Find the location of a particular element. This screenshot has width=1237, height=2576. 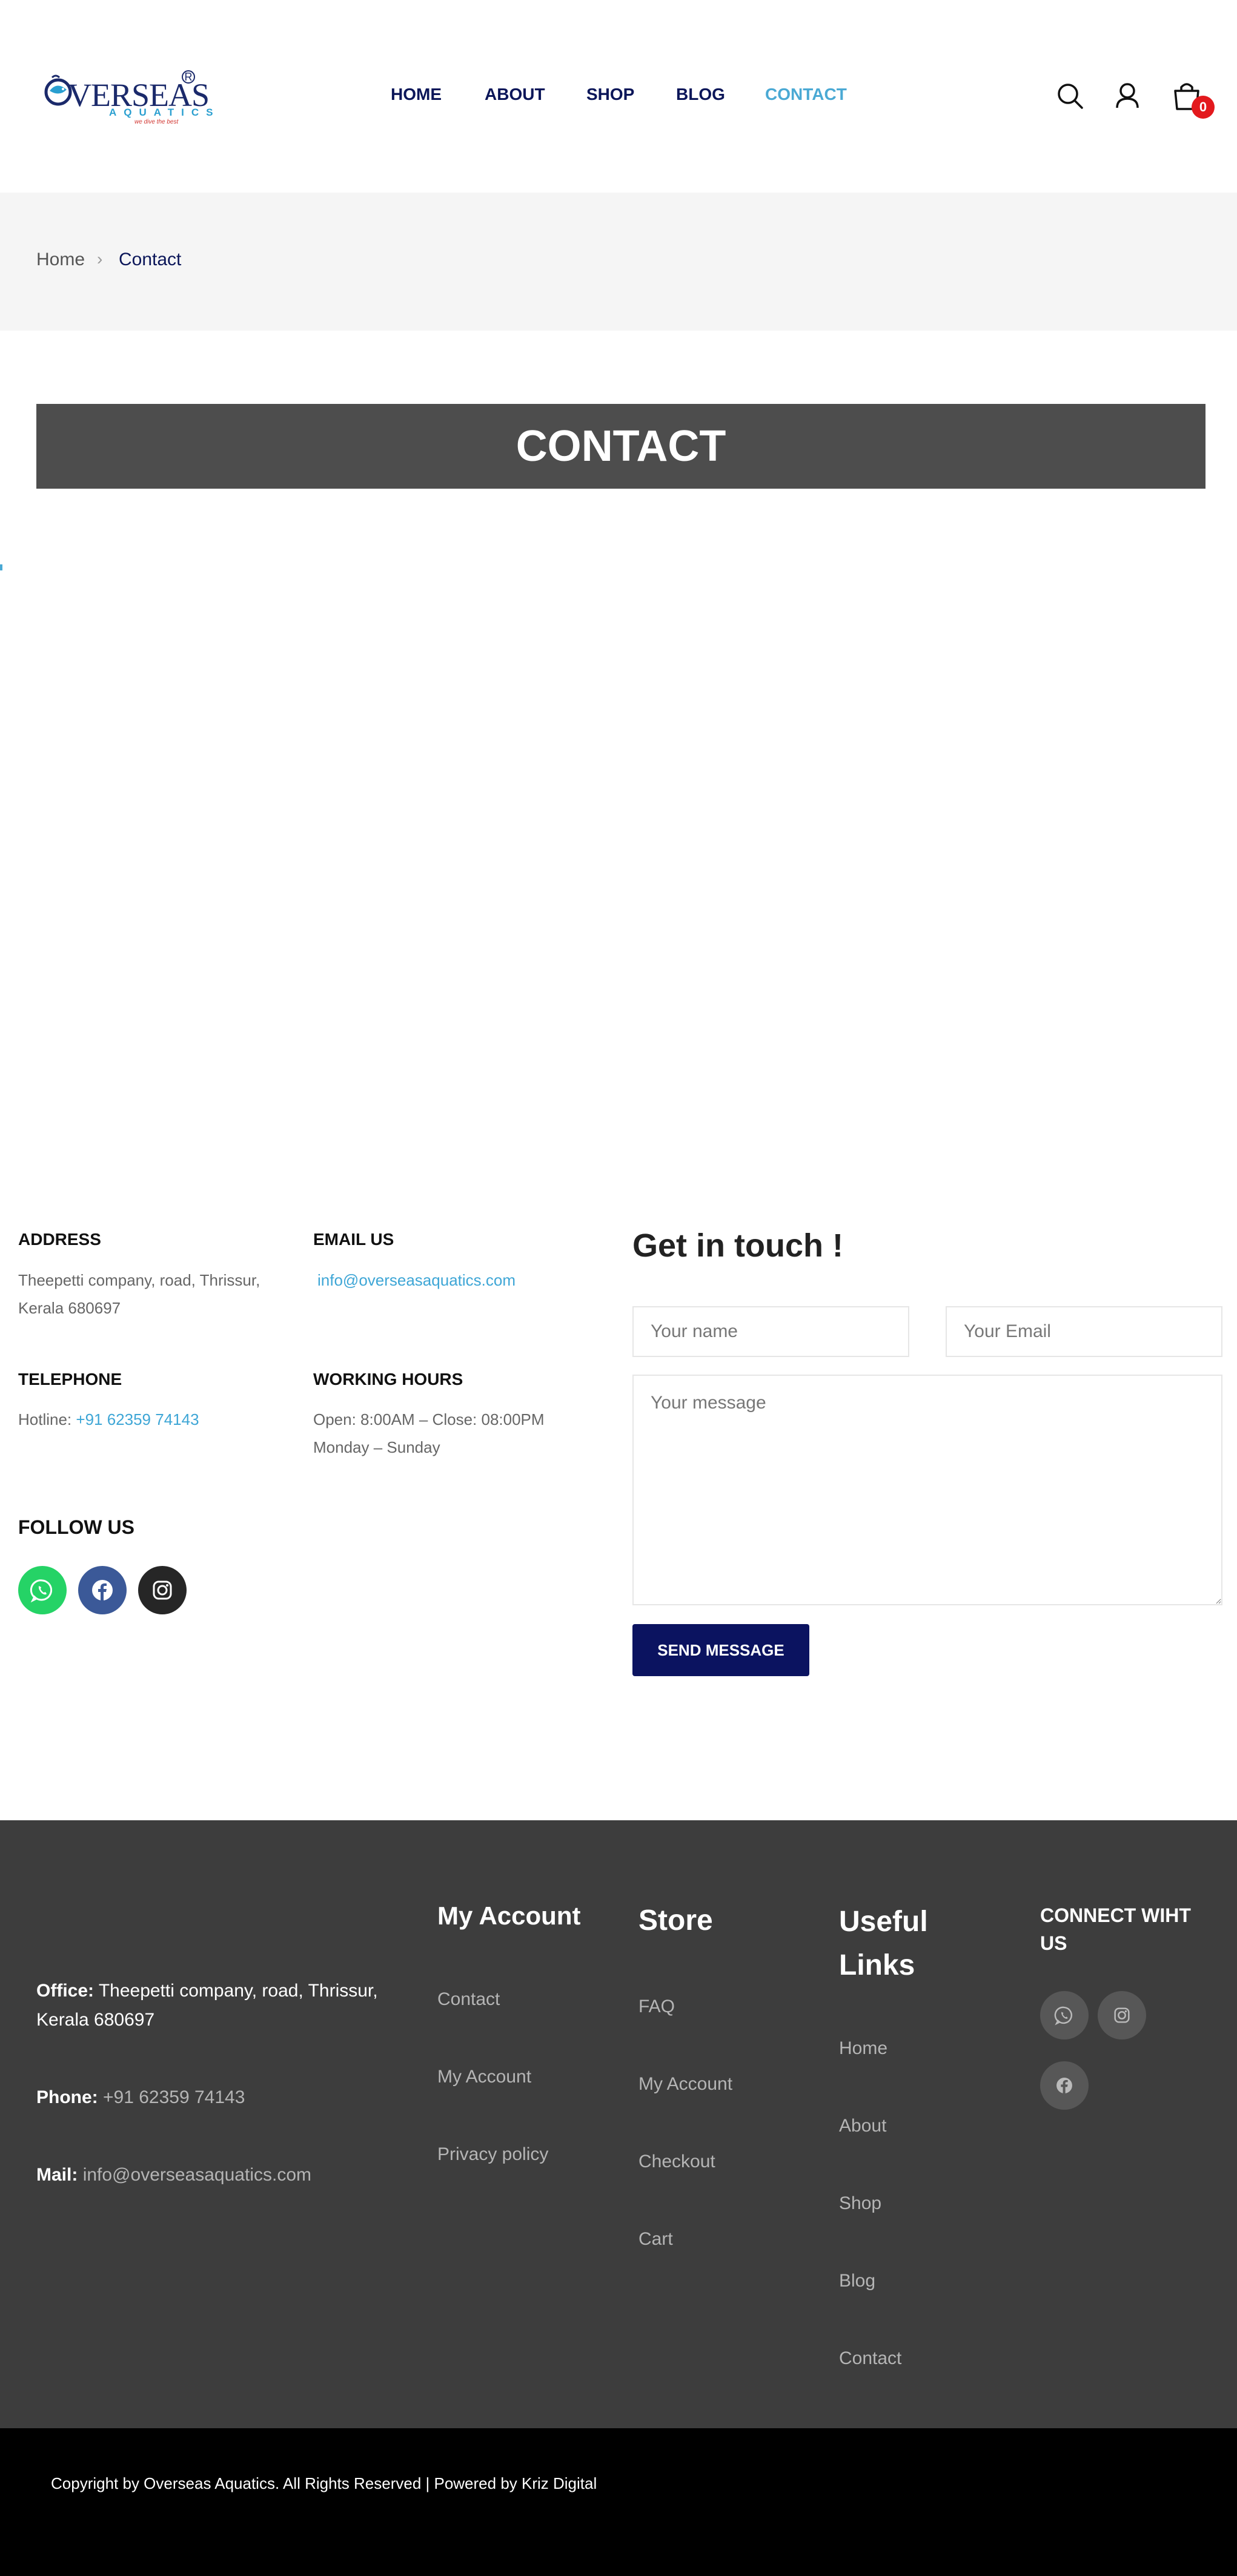

office-line-2: Kerala 680697 is located at coordinates (96, 2020).